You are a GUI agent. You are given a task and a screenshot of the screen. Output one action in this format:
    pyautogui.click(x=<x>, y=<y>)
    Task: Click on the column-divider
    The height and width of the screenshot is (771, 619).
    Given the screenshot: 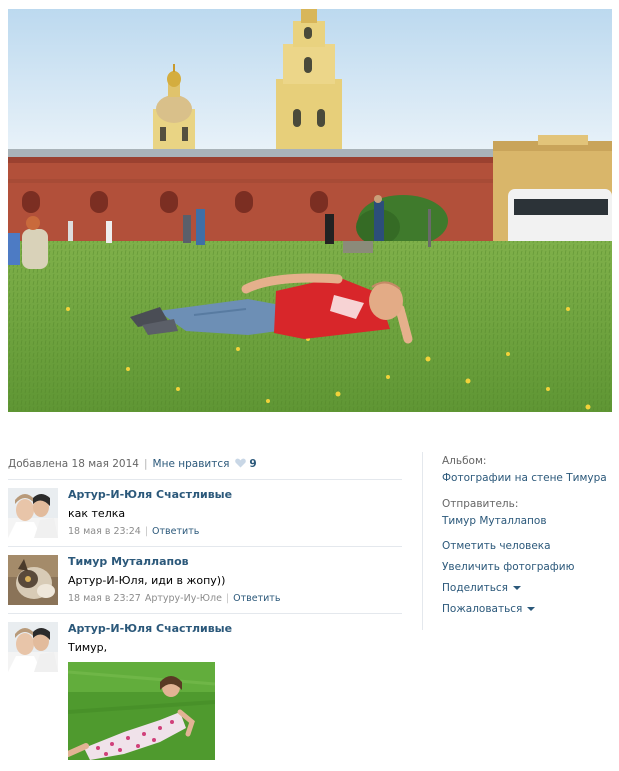 What is the action you would take?
    pyautogui.click(x=422, y=541)
    